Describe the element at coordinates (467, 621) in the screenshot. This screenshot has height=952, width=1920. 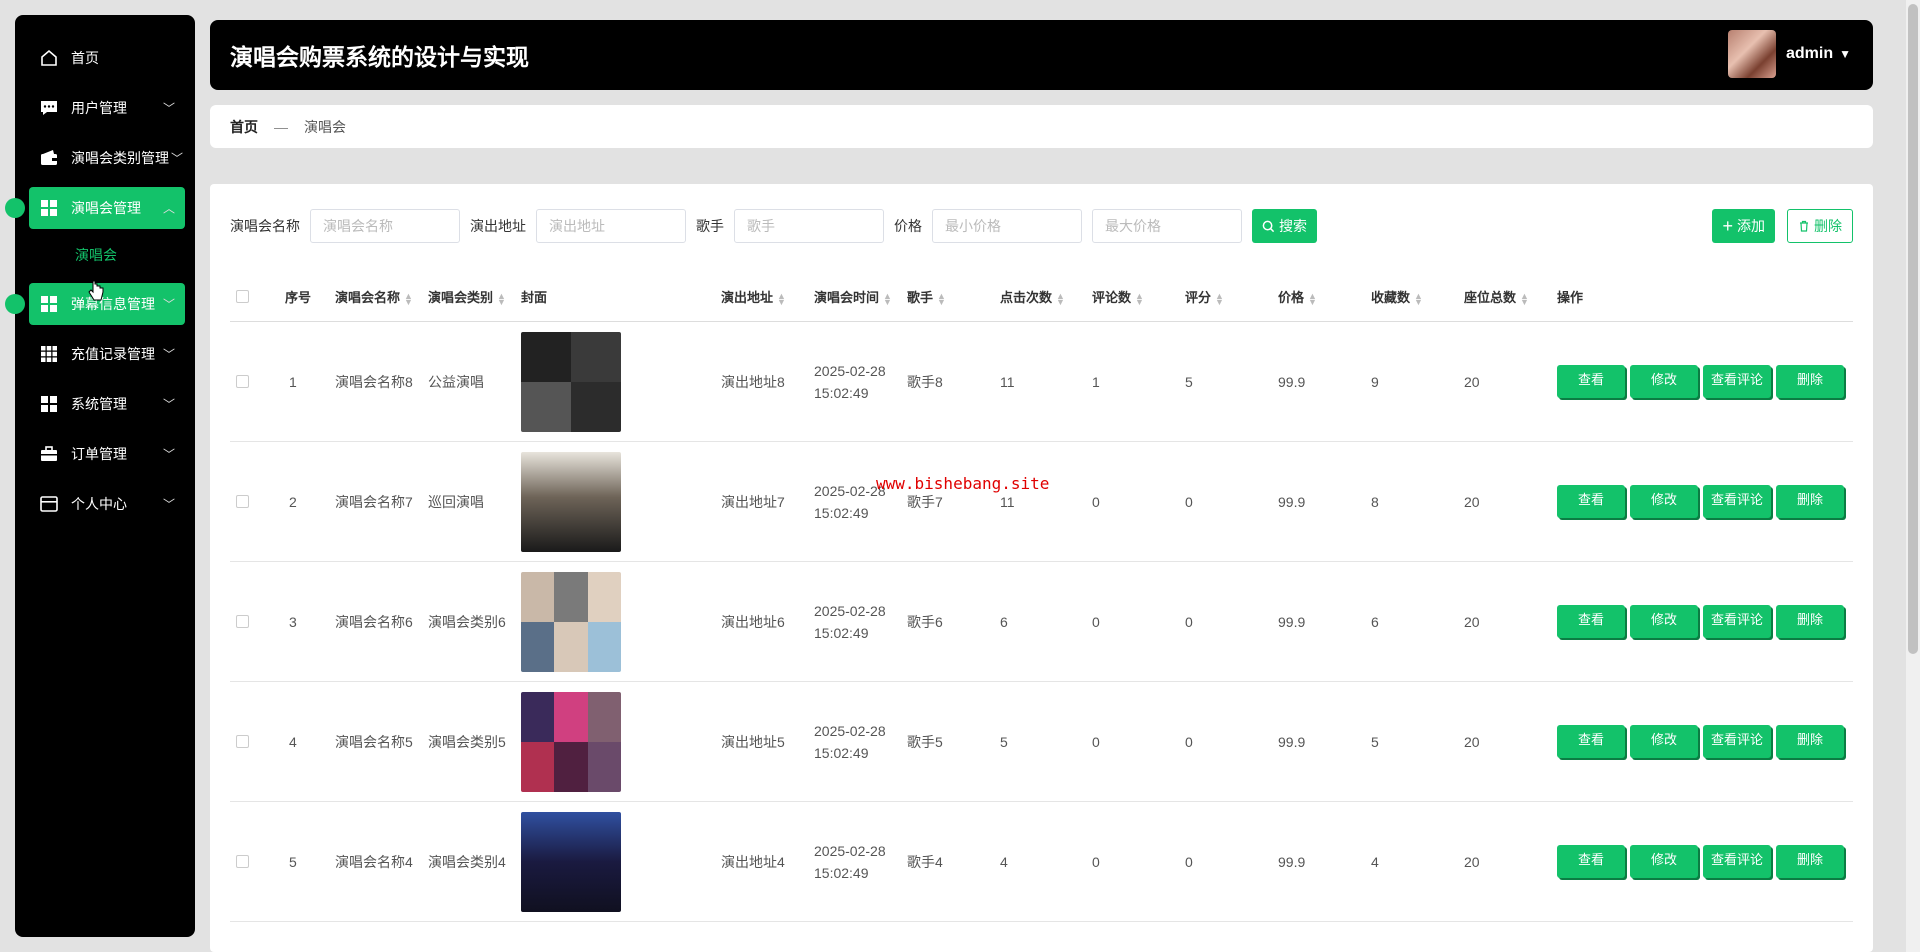
I see `cell-category: 演唱会类别6` at that location.